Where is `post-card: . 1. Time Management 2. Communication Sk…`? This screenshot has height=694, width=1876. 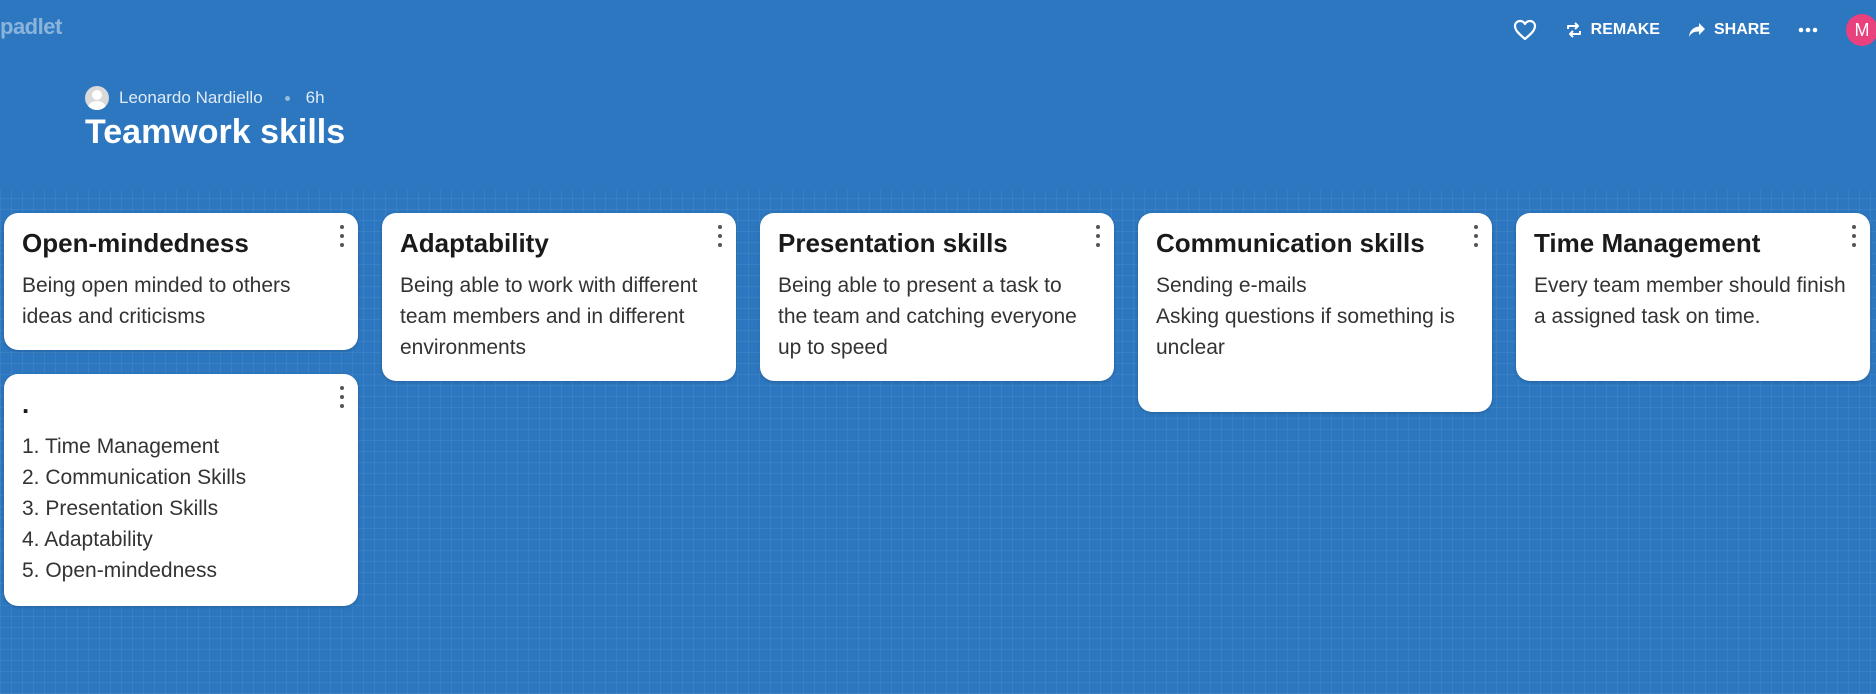 post-card: . 1. Time Management 2. Communication Sk… is located at coordinates (181, 490).